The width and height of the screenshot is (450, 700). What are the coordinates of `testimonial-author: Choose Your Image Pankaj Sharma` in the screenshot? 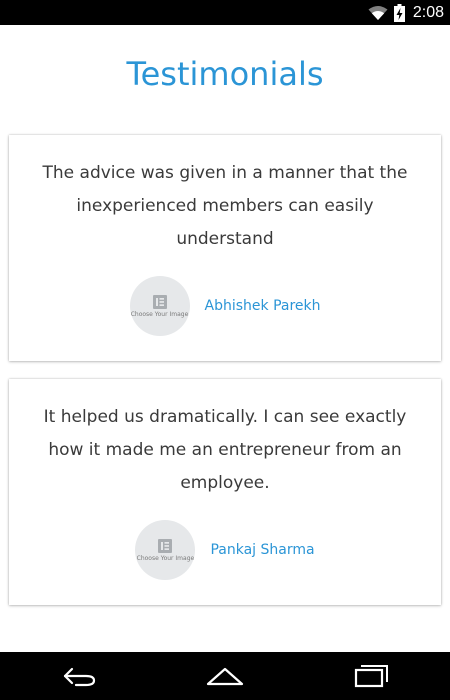 It's located at (225, 550).